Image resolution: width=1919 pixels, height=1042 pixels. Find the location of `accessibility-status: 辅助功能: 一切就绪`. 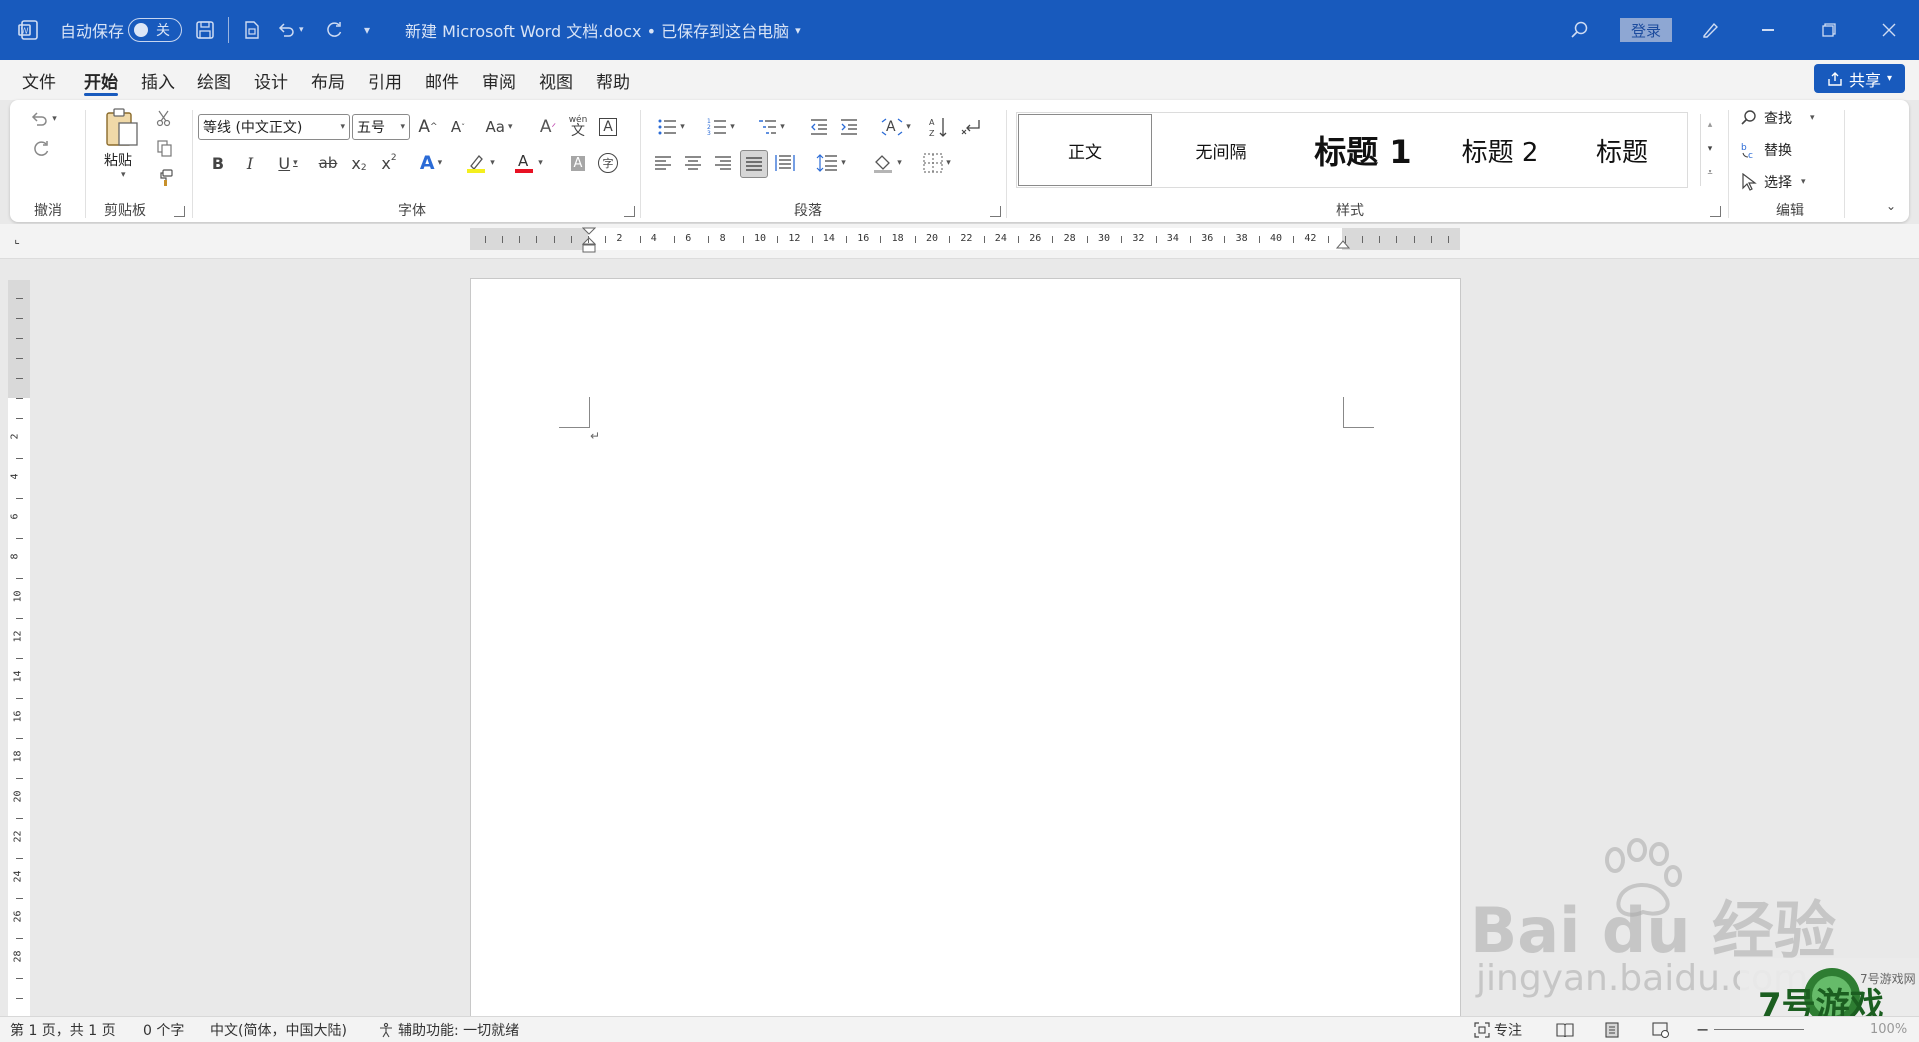

accessibility-status: 辅助功能: 一切就绪 is located at coordinates (448, 1029).